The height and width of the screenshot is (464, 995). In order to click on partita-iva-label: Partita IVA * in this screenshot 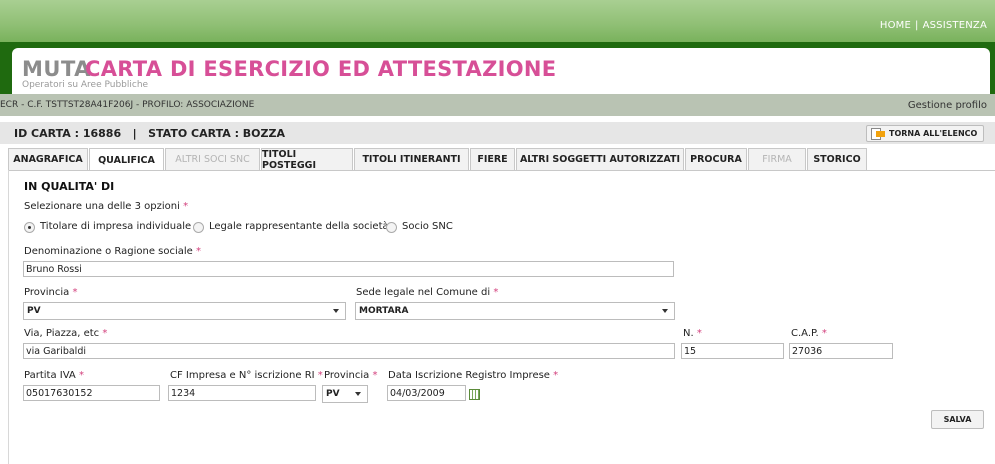, I will do `click(54, 375)`.